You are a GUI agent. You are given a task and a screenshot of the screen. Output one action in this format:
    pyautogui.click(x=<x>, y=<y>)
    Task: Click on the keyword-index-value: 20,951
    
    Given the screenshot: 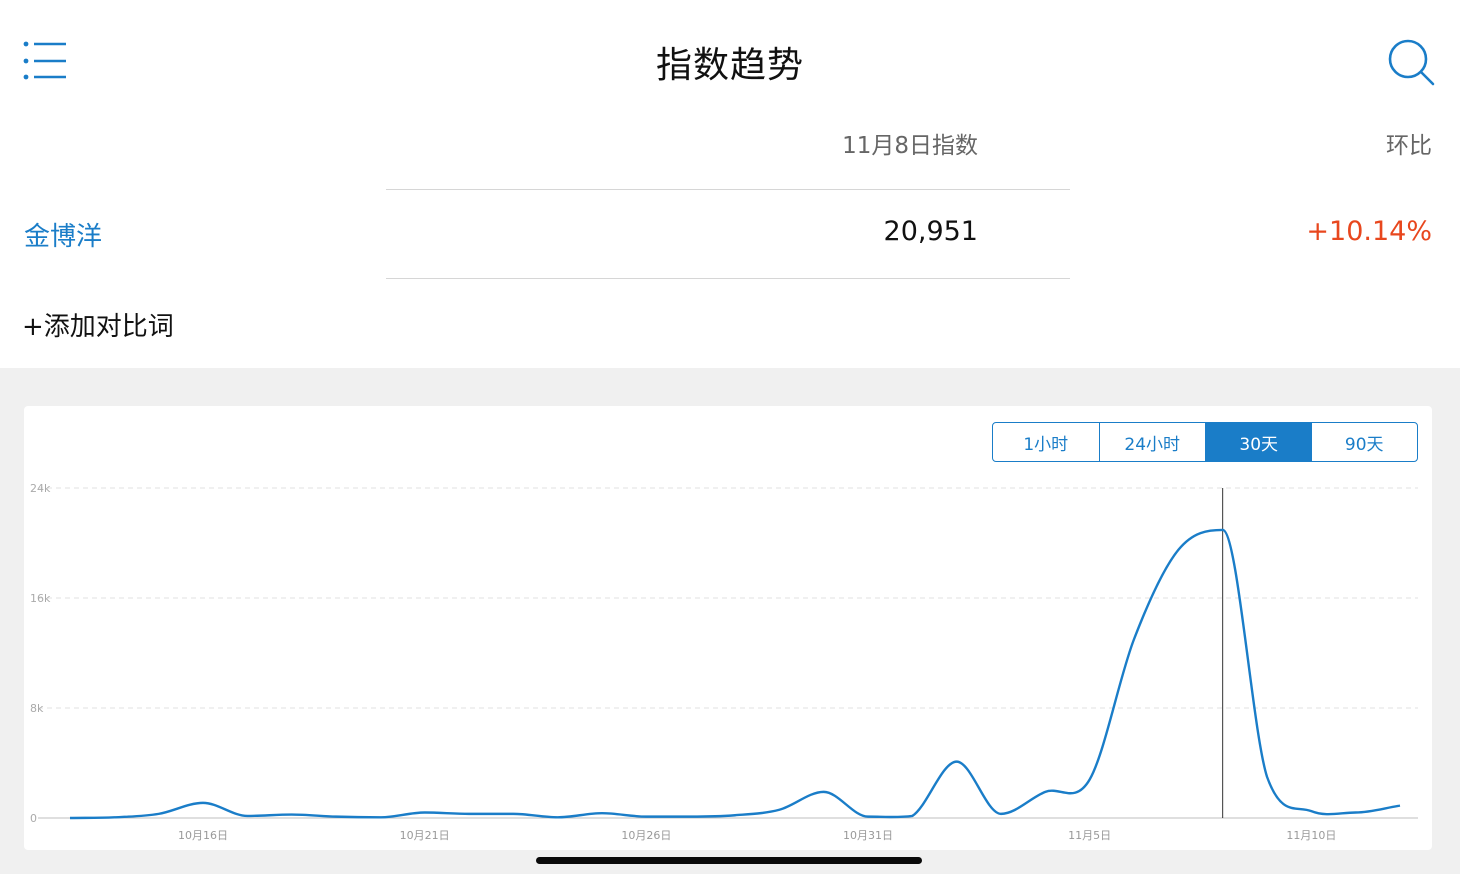 What is the action you would take?
    pyautogui.click(x=930, y=231)
    